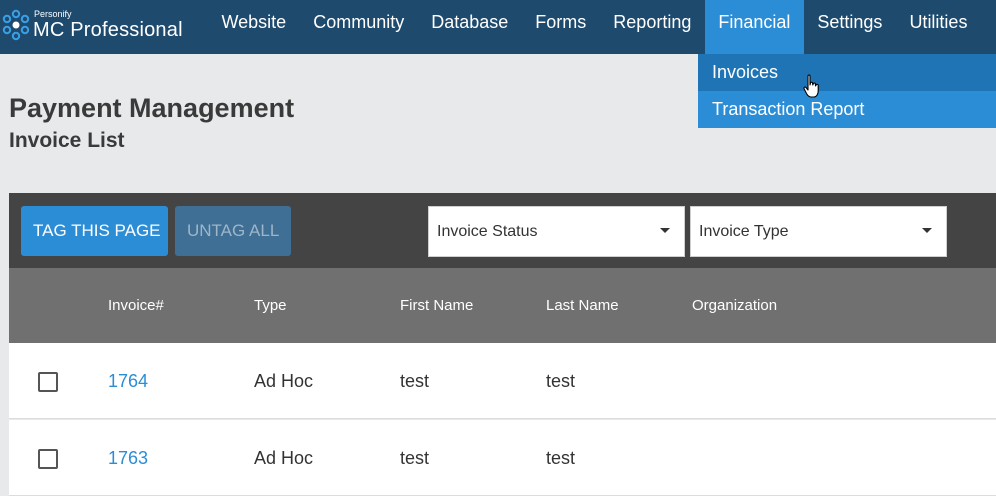 The width and height of the screenshot is (996, 496). What do you see at coordinates (128, 458) in the screenshot?
I see `invoice-number-link: 1763` at bounding box center [128, 458].